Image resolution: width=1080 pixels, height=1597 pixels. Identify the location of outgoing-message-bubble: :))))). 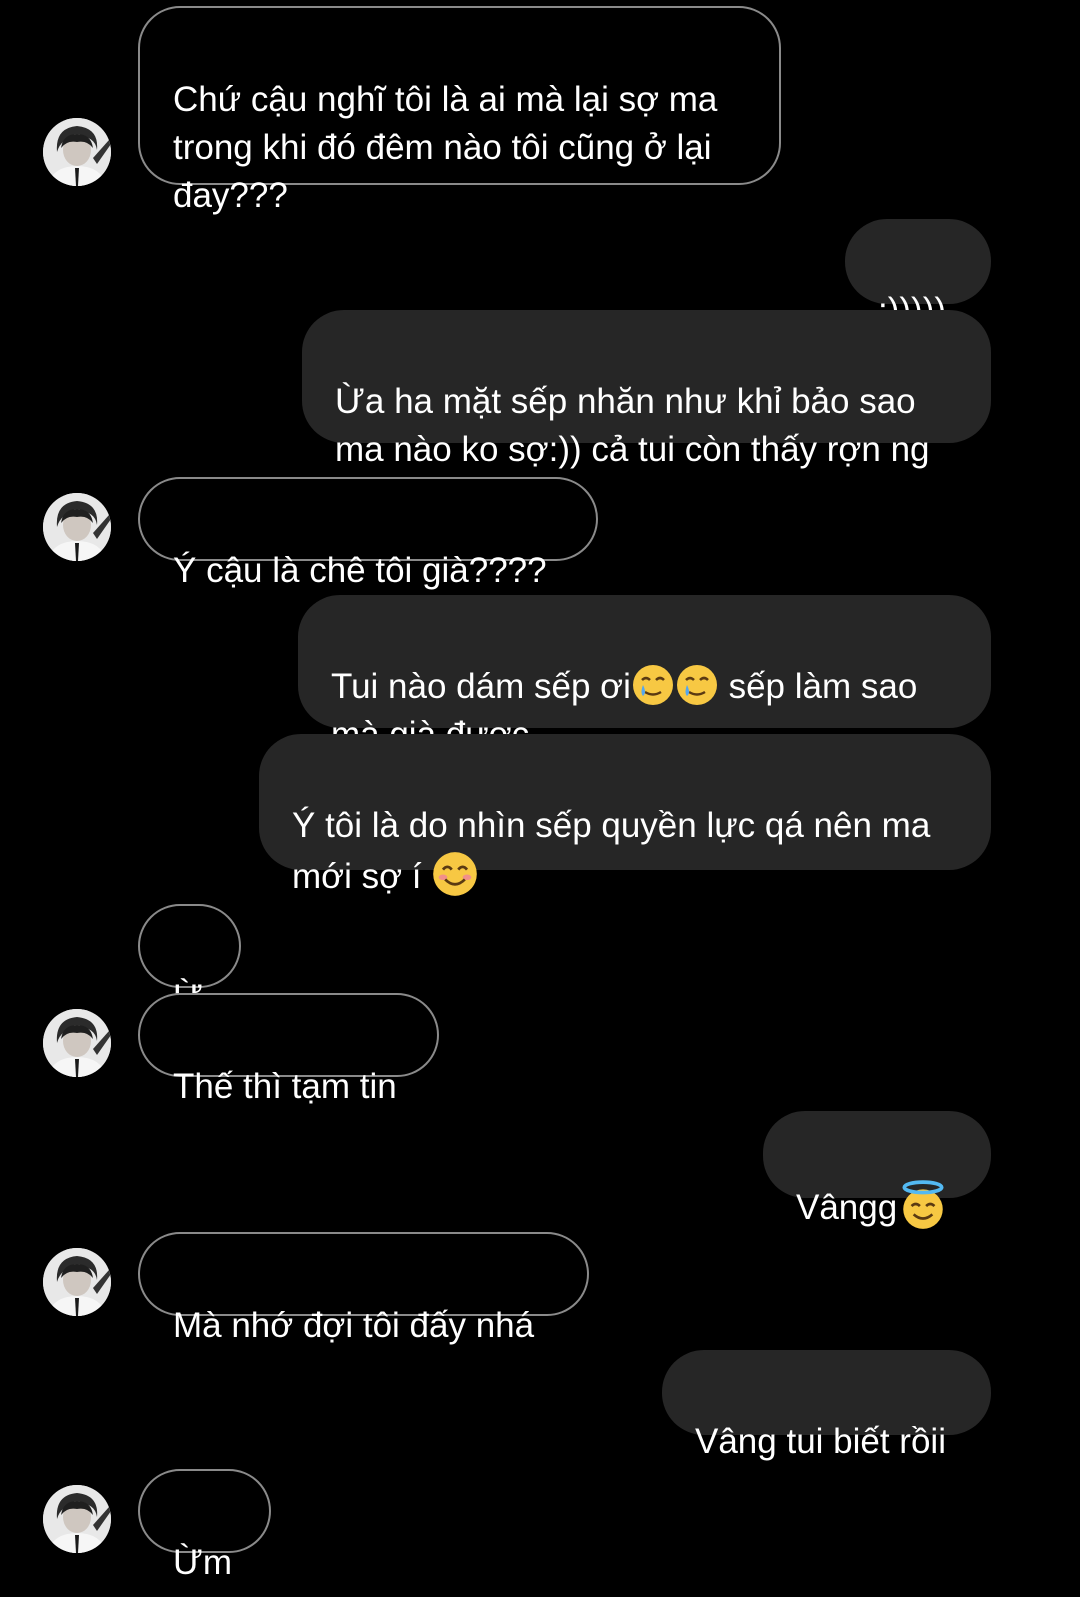
(918, 274).